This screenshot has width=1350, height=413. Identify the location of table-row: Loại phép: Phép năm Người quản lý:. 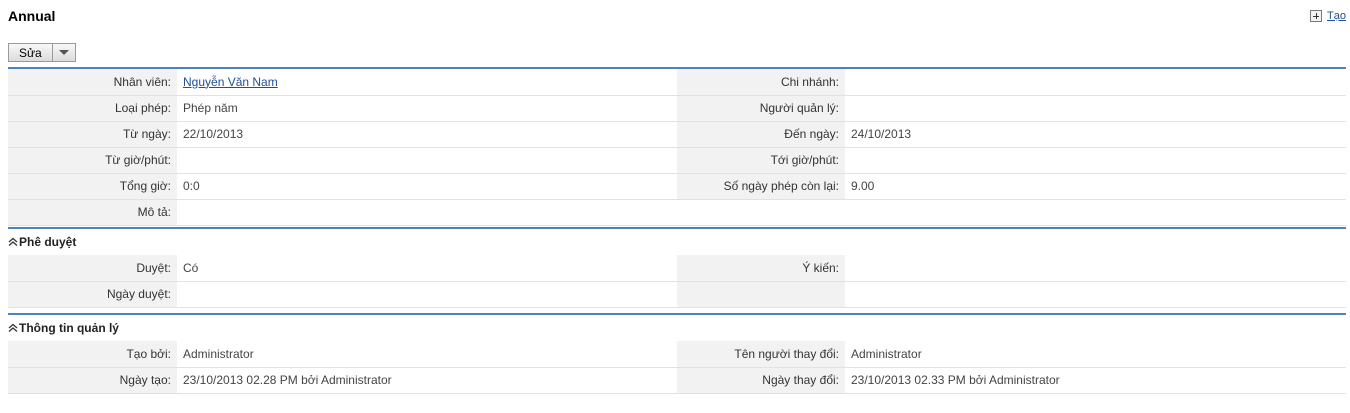
(677, 108).